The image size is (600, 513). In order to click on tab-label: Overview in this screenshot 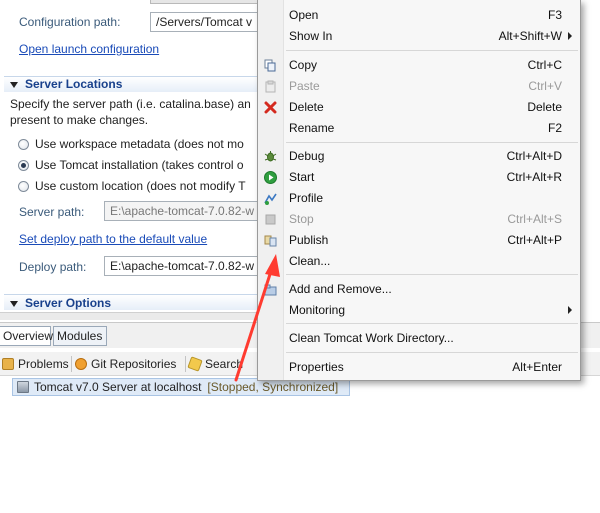, I will do `click(28, 336)`.